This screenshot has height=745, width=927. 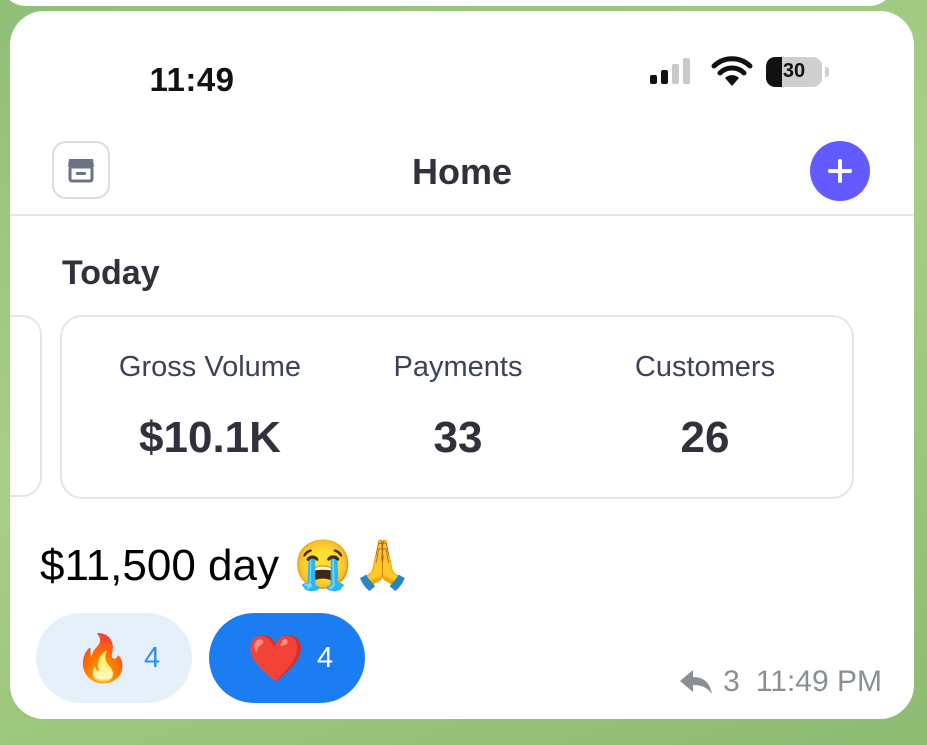 I want to click on add-button, so click(x=840, y=171).